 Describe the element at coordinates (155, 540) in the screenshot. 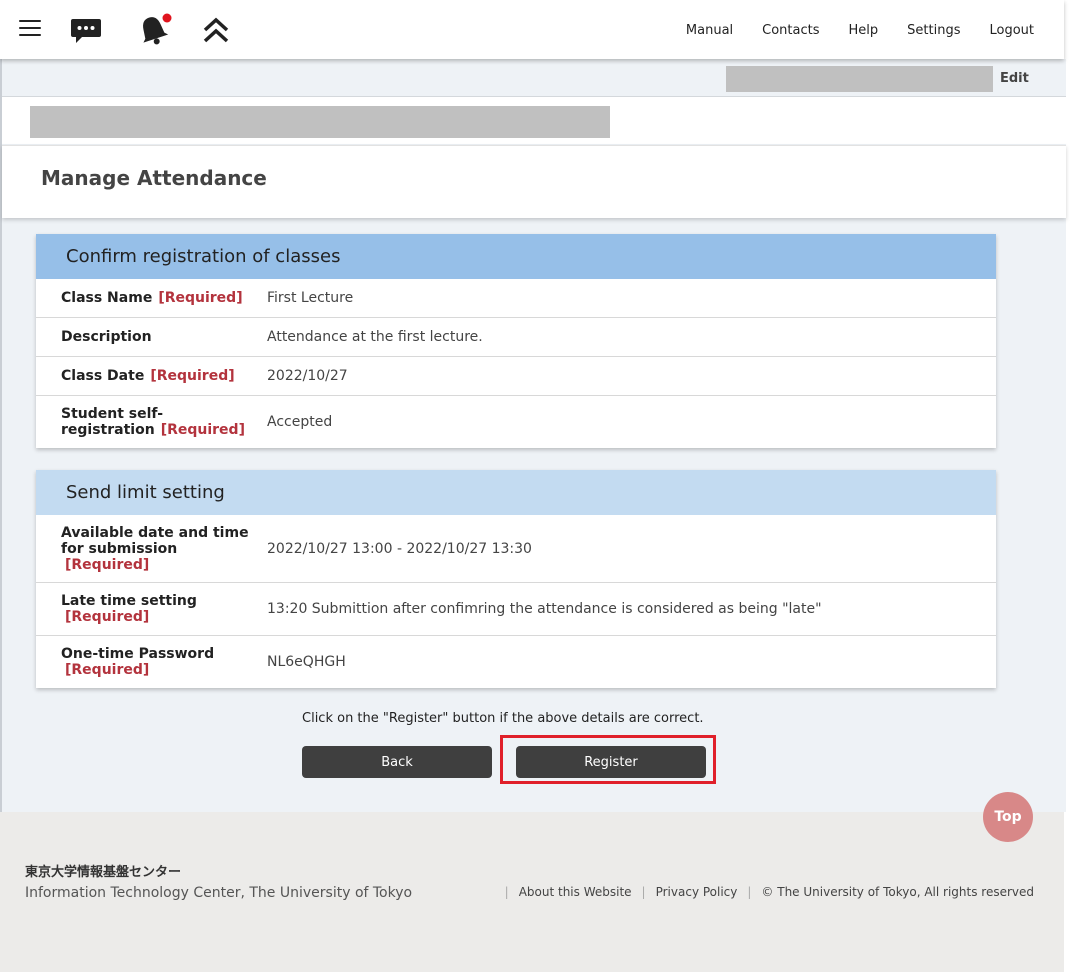

I see `field-label: Available date and time for submission` at that location.